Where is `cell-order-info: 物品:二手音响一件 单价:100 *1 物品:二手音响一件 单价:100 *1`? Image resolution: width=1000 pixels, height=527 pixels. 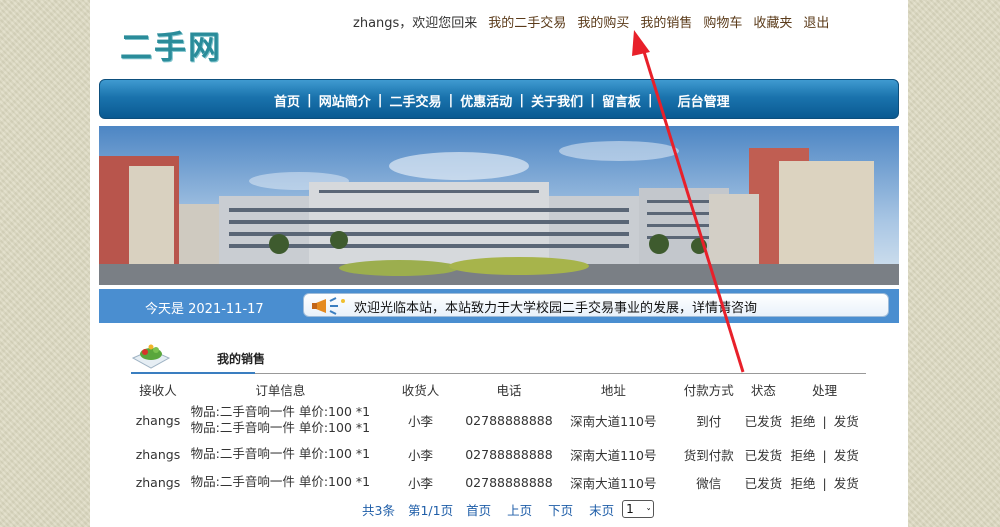
cell-order-info: 物品:二手音响一件 单价:100 *1 物品:二手音响一件 单价:100 *1 is located at coordinates (280, 420).